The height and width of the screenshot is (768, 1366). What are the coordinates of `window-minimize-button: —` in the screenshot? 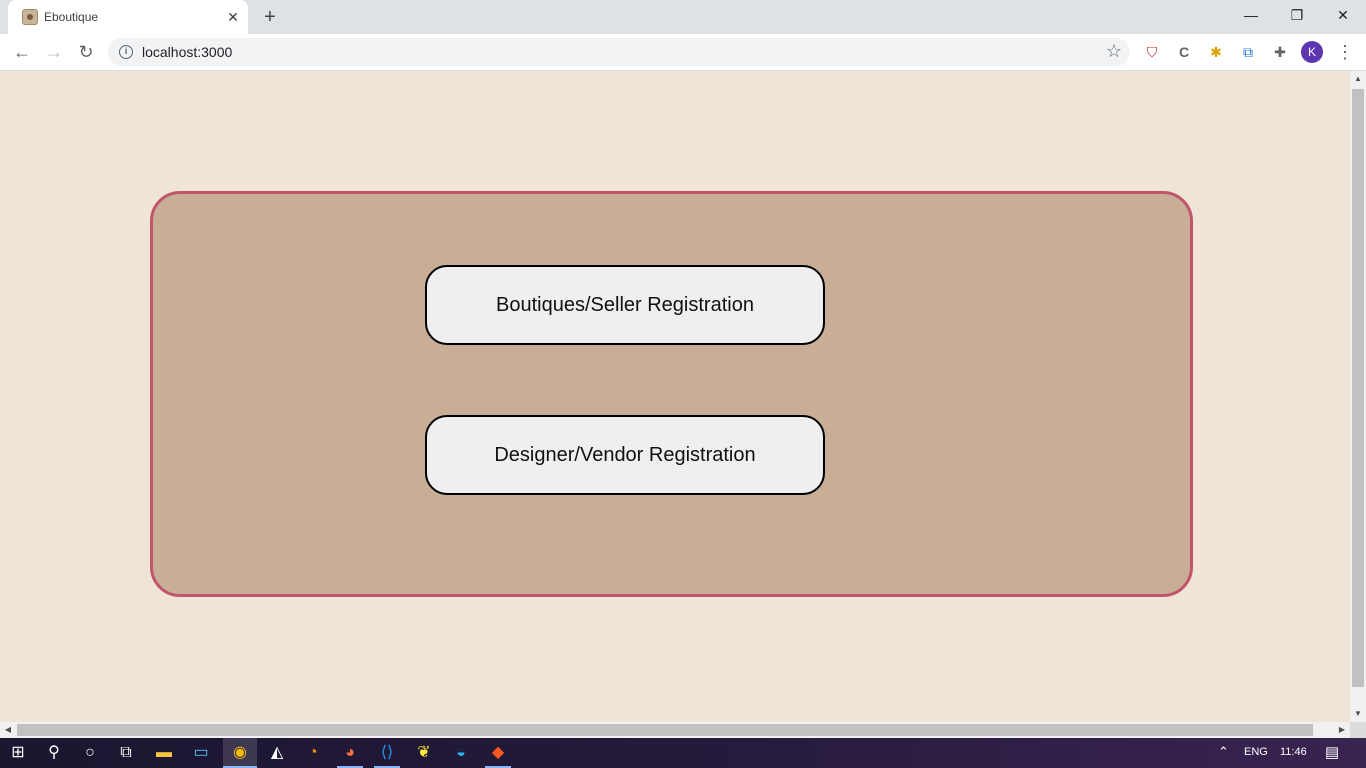 It's located at (1251, 15).